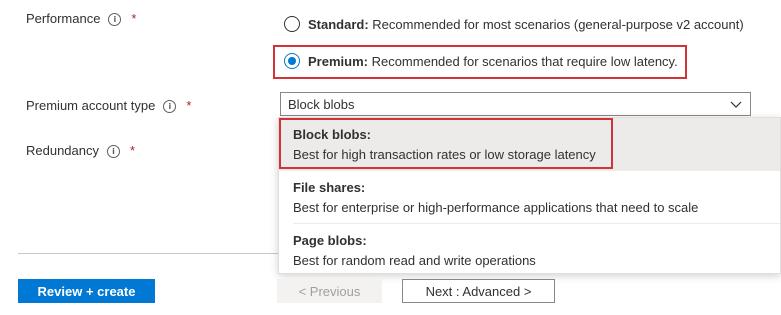 Image resolution: width=781 pixels, height=315 pixels. I want to click on chevron-down-icon, so click(736, 104).